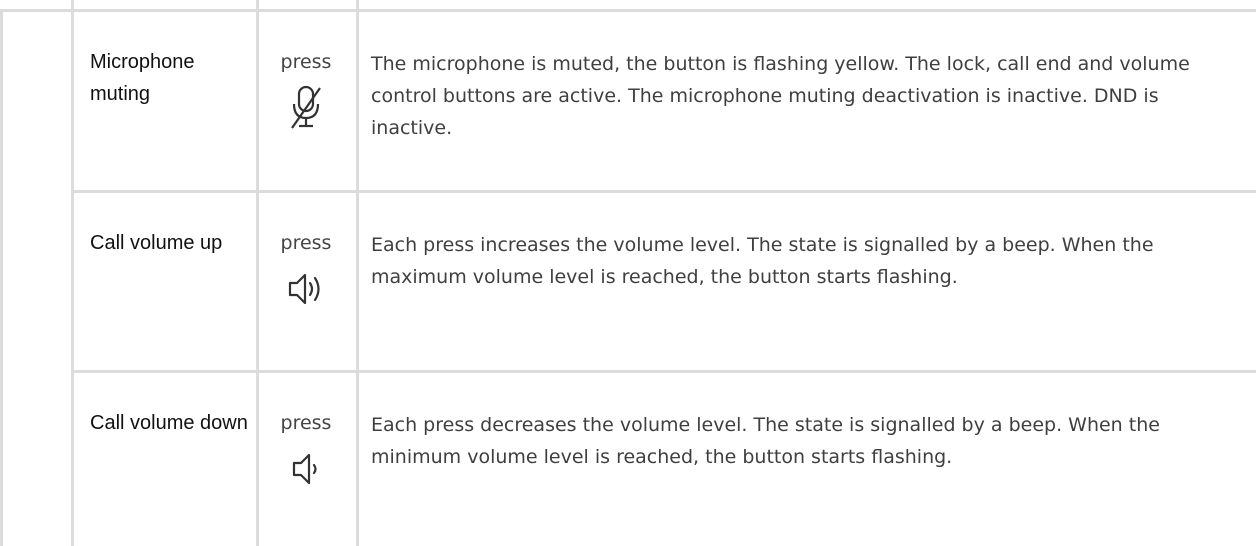  What do you see at coordinates (142, 78) in the screenshot?
I see `function-name: Microphone muting` at bounding box center [142, 78].